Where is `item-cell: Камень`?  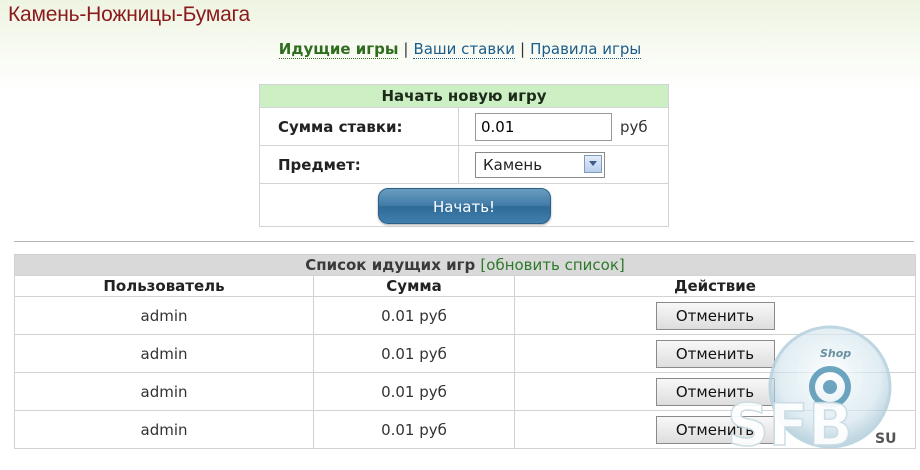 item-cell: Камень is located at coordinates (563, 164).